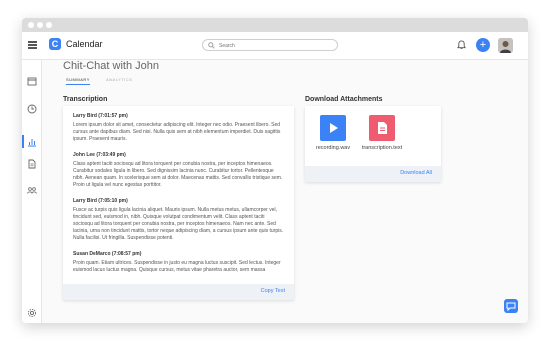 The height and width of the screenshot is (346, 550). I want to click on attachment-transcription: transcription.text, so click(382, 133).